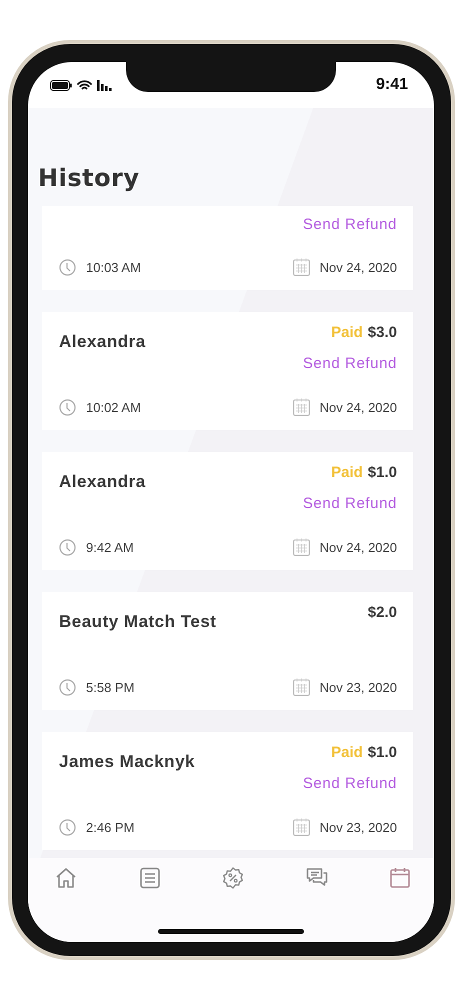 Image resolution: width=462 pixels, height=1000 pixels. What do you see at coordinates (113, 267) in the screenshot?
I see `transaction-time: 10:03 AM` at bounding box center [113, 267].